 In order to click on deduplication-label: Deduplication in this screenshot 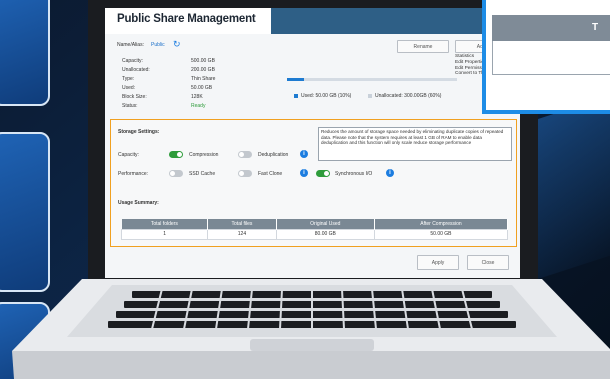, I will do `click(273, 155)`.